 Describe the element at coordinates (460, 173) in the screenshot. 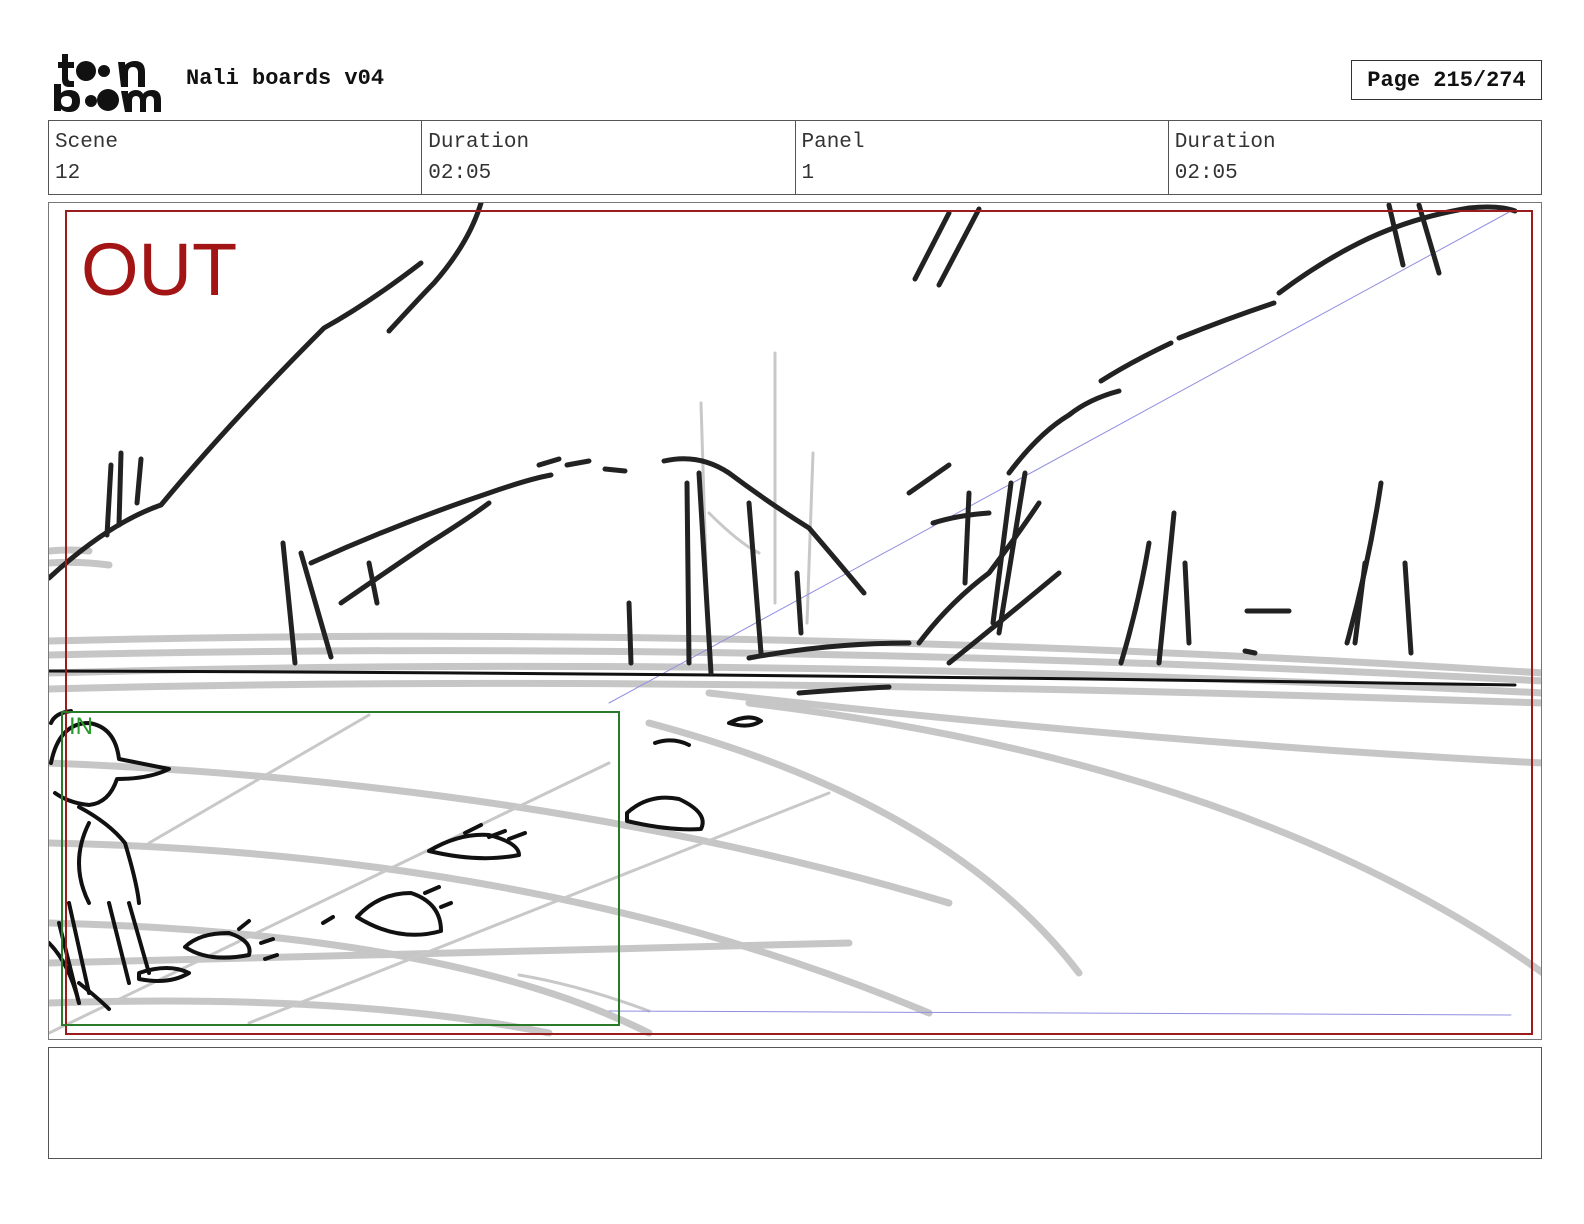

I see `scene-duration-value: 02:05` at that location.